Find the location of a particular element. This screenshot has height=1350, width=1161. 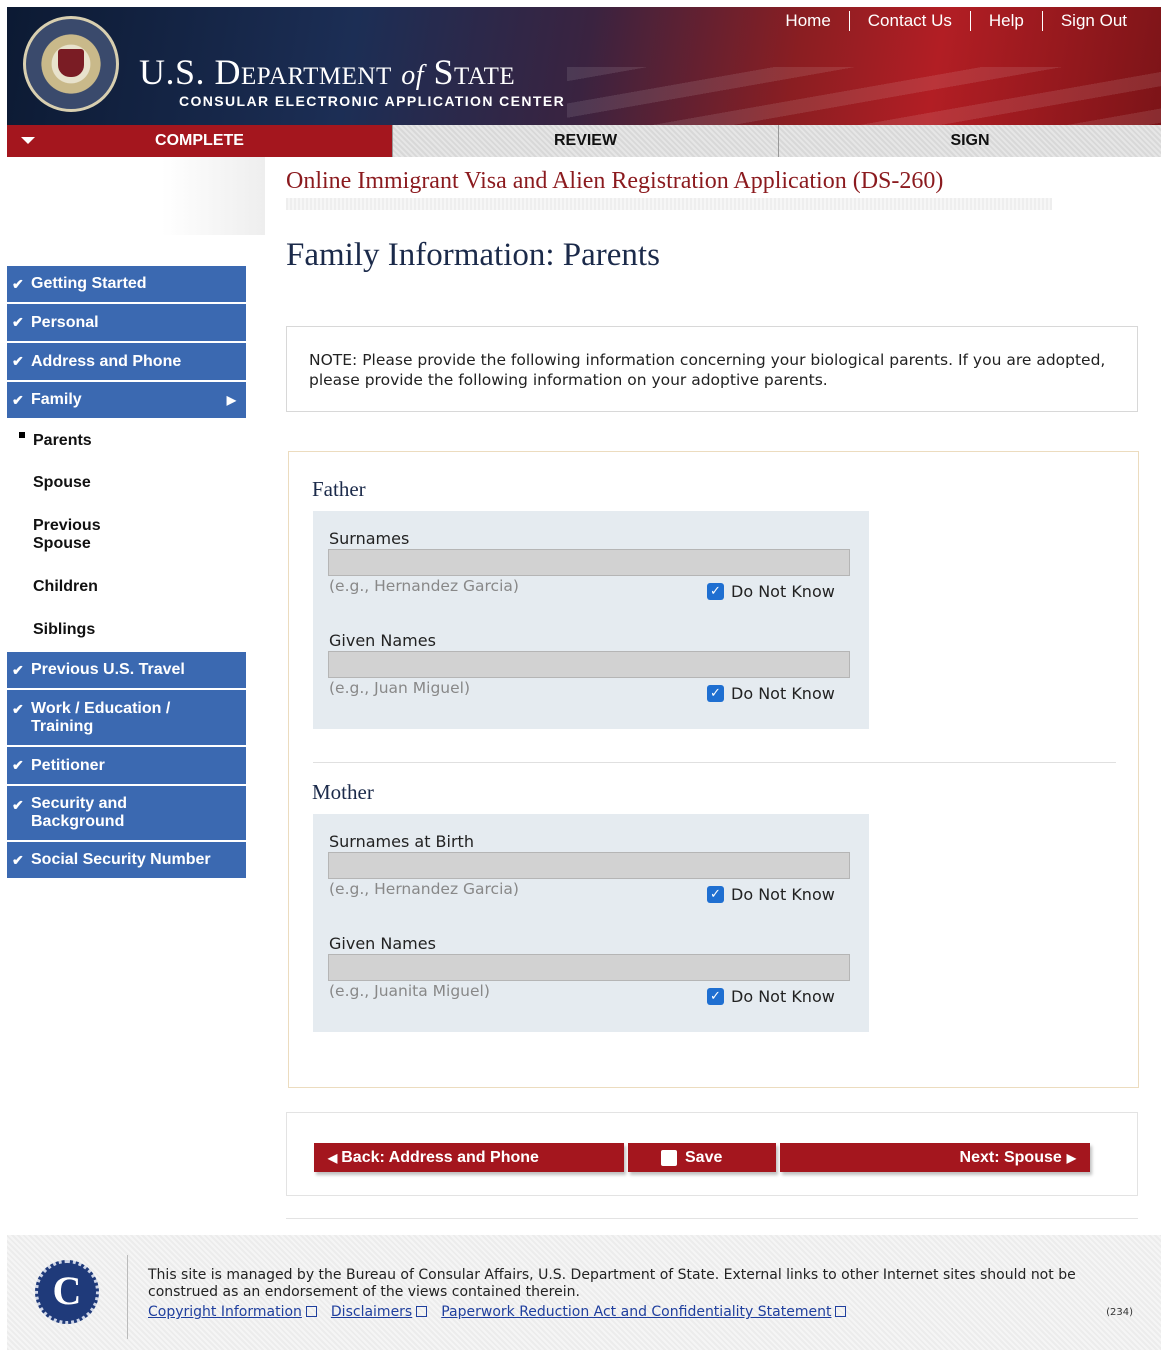

father-given-names-hint: (e.g., Juan Miguel) is located at coordinates (400, 688).